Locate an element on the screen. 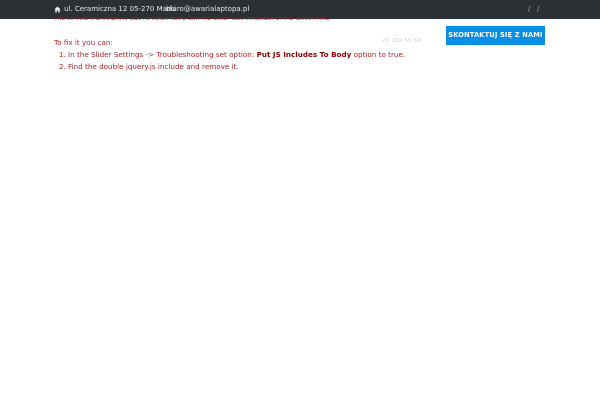 Image resolution: width=600 pixels, height=400 pixels. fix-step-1-option: Put JS Includes To Body is located at coordinates (304, 54).